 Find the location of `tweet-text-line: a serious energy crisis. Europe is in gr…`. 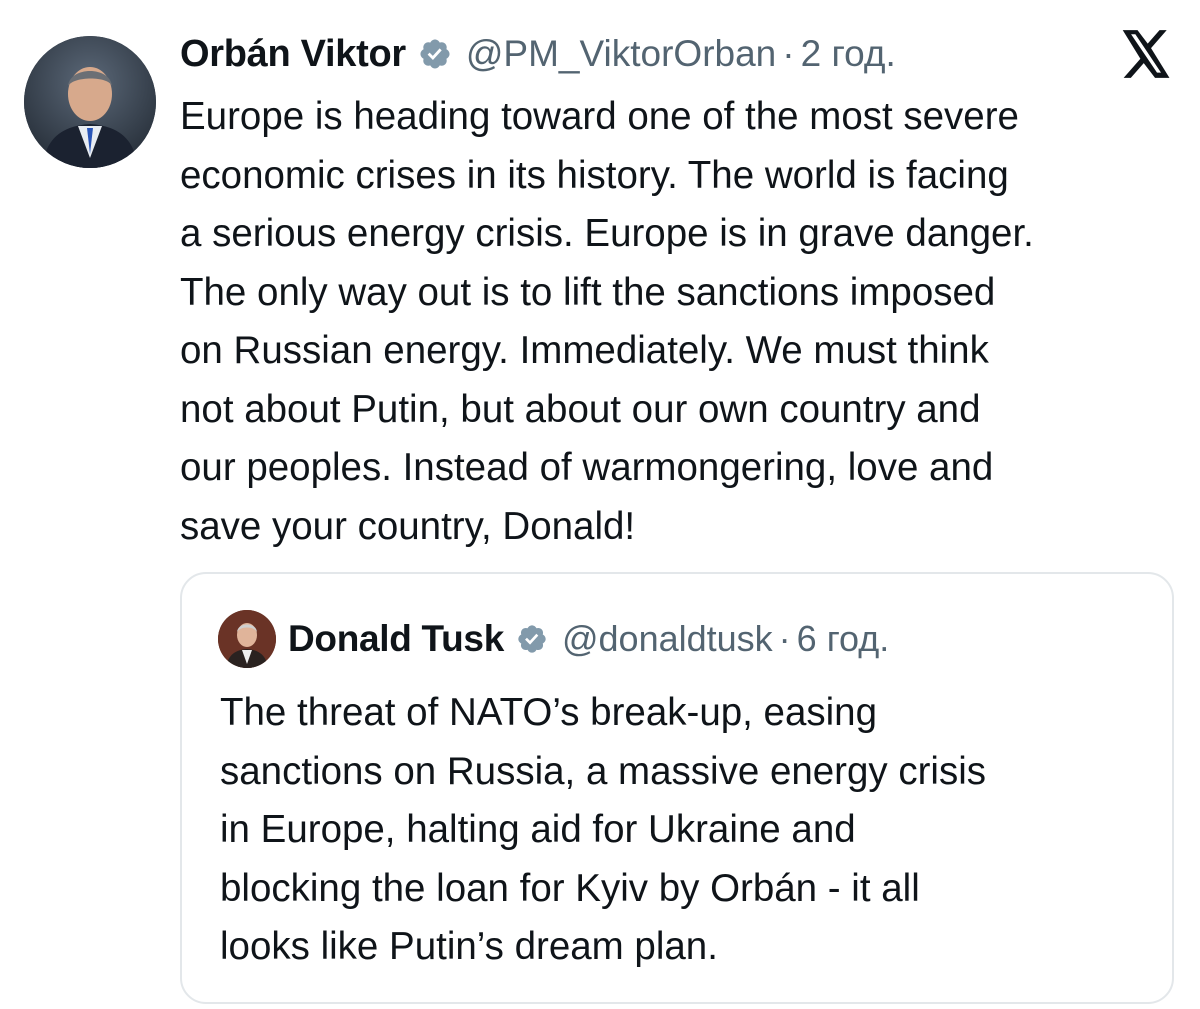

tweet-text-line: a serious energy crisis. Europe is in gr… is located at coordinates (607, 233).